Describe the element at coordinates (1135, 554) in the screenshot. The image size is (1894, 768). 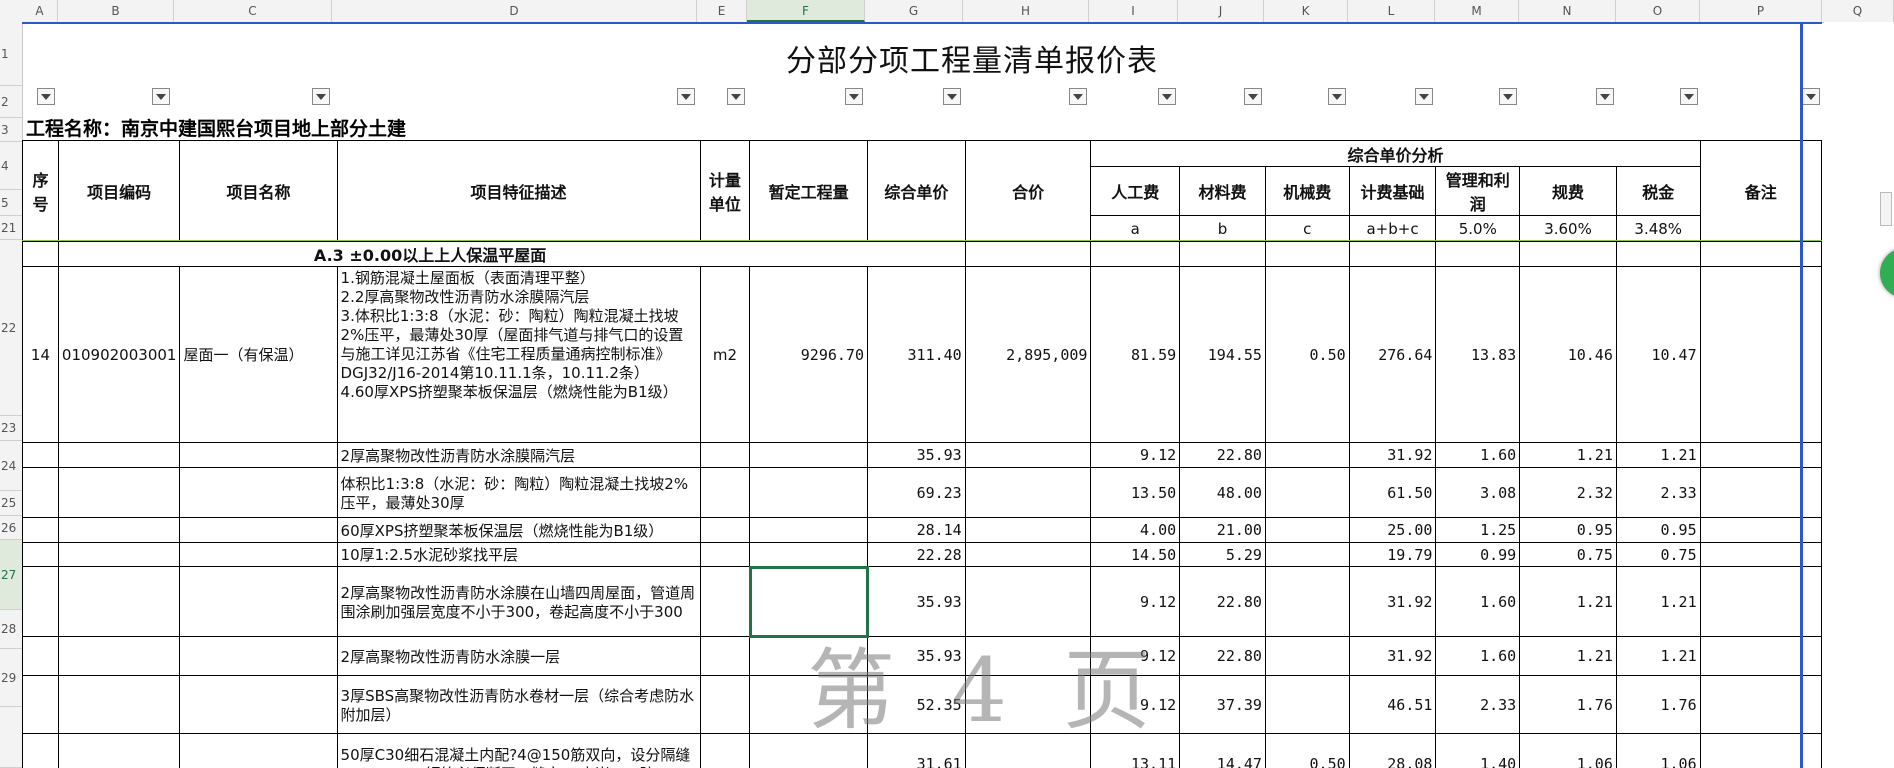
I see `sub-item-labor: 14.50` at that location.